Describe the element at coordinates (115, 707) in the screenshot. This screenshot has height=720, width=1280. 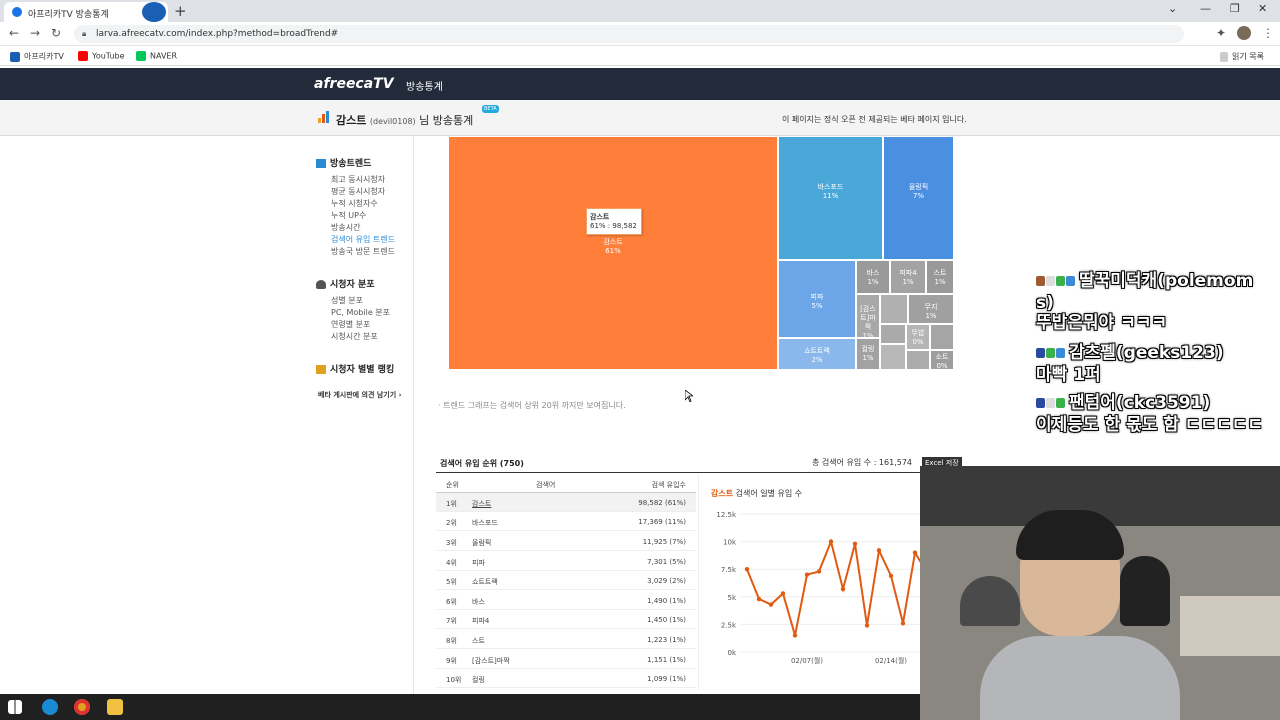
I see `file-explorer-icon` at that location.